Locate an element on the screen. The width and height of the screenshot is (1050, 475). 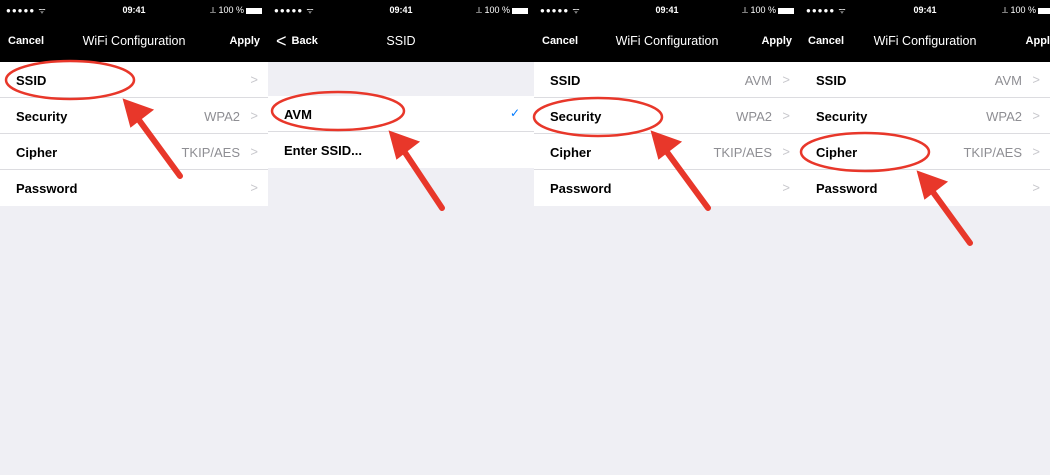
navigation-bar: Cancel WiFi Configuration Appl is located at coordinates (925, 41).